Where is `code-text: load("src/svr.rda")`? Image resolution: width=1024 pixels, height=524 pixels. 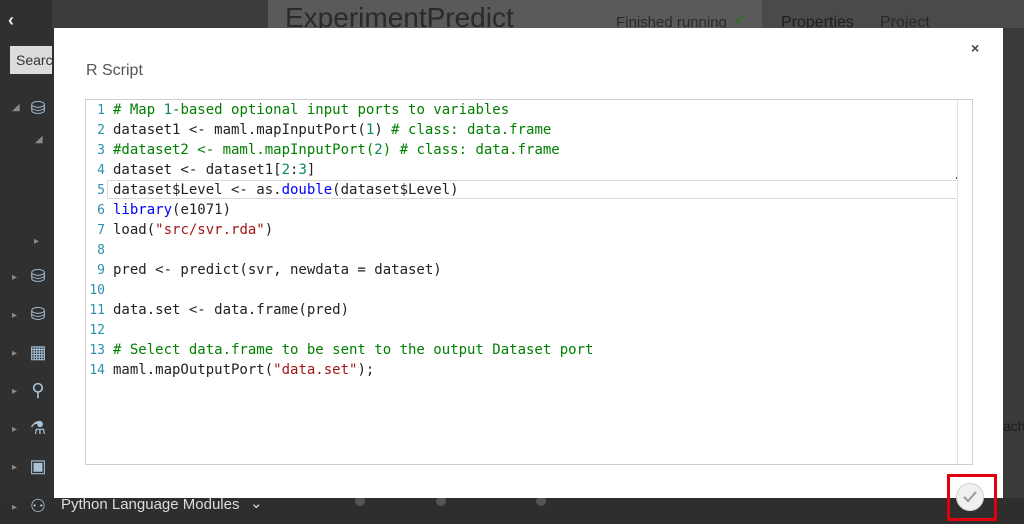 code-text: load("src/svr.rda") is located at coordinates (193, 230).